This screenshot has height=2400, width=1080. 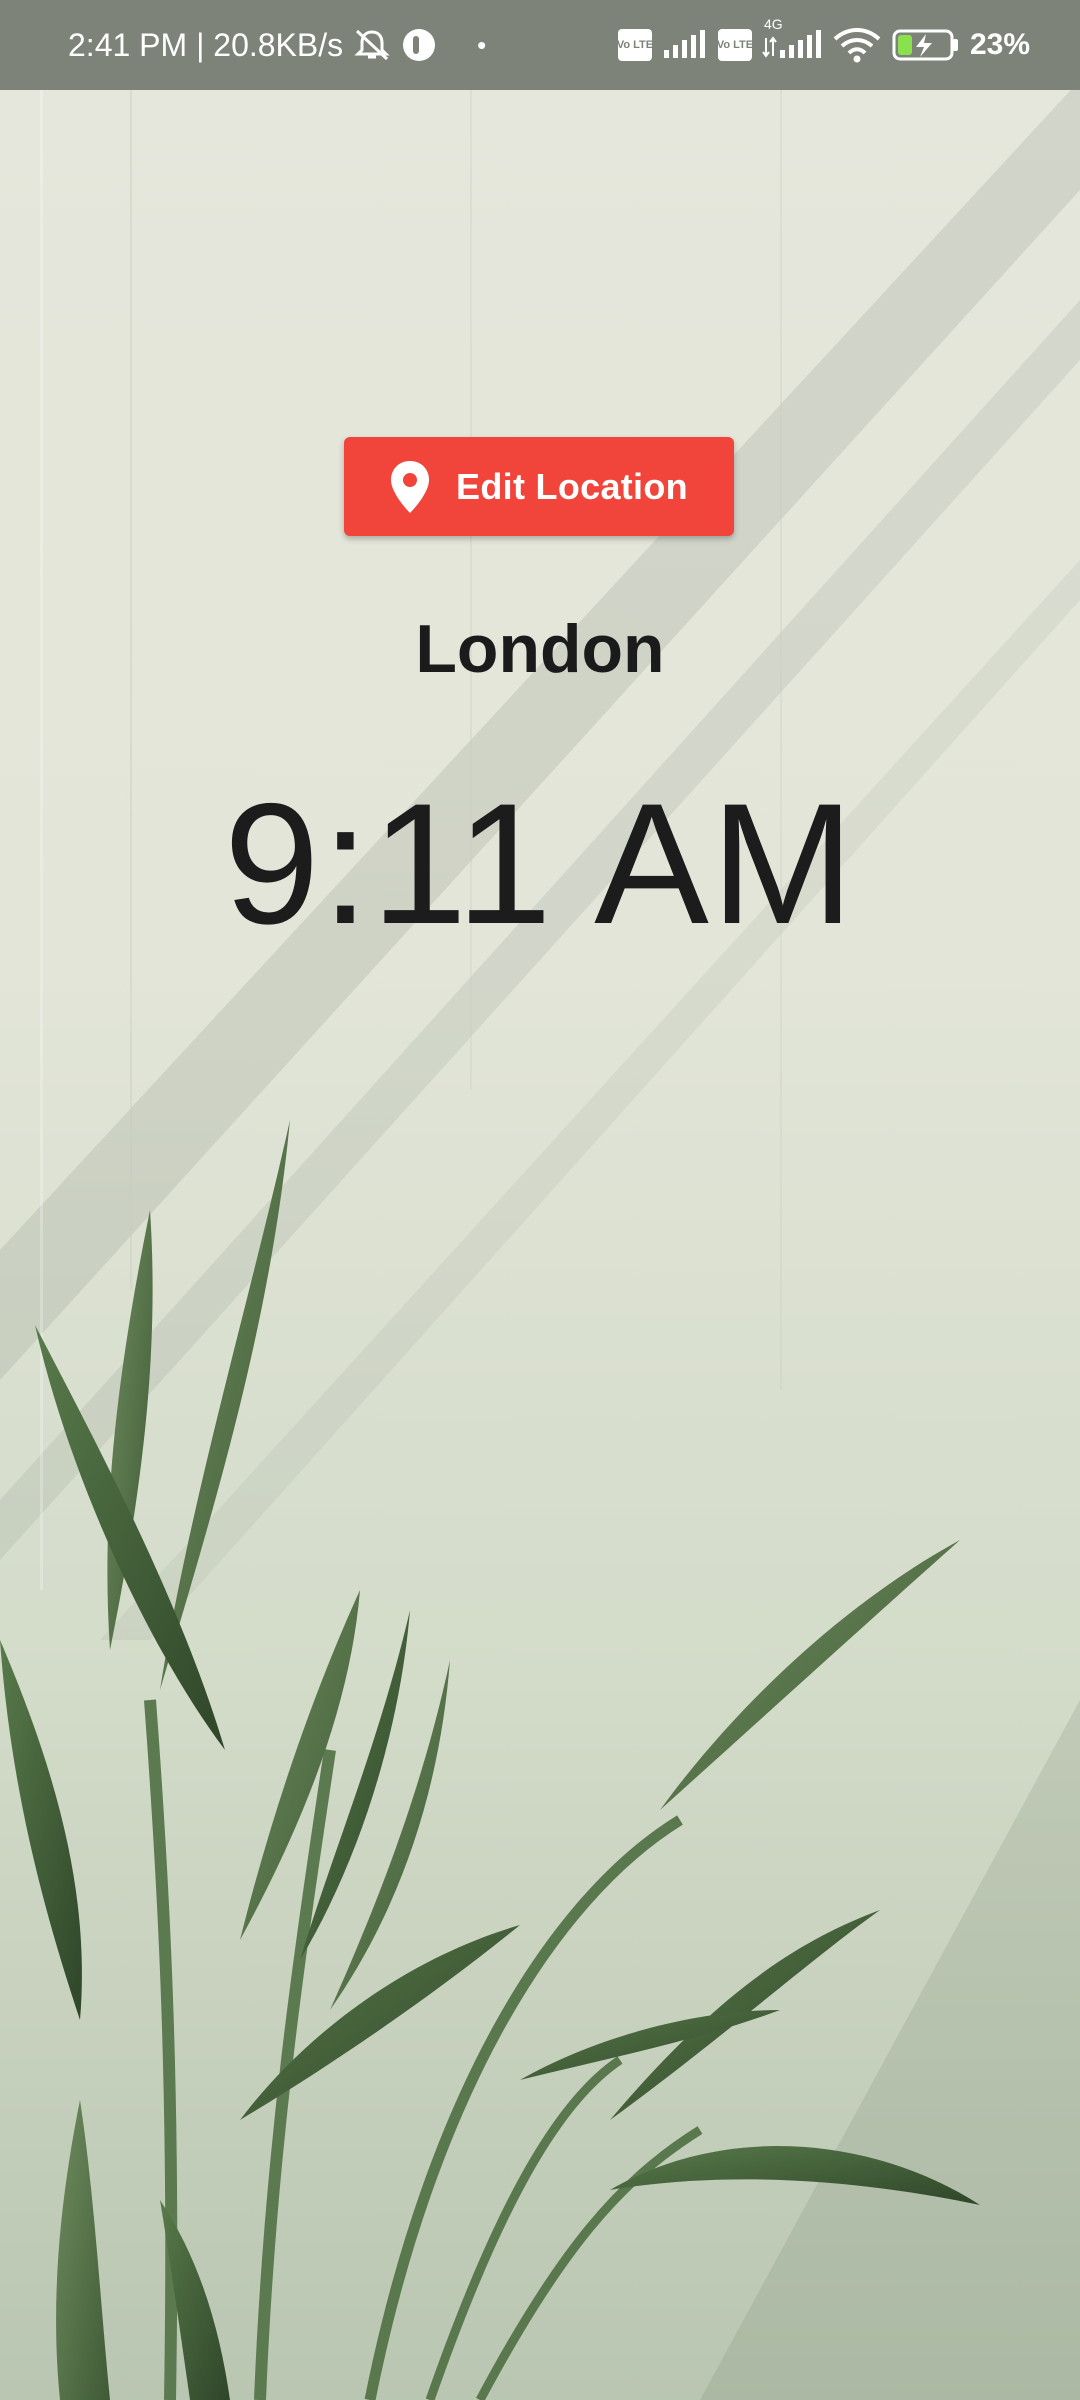 What do you see at coordinates (572, 486) in the screenshot?
I see `edit-location-label: Edit Location` at bounding box center [572, 486].